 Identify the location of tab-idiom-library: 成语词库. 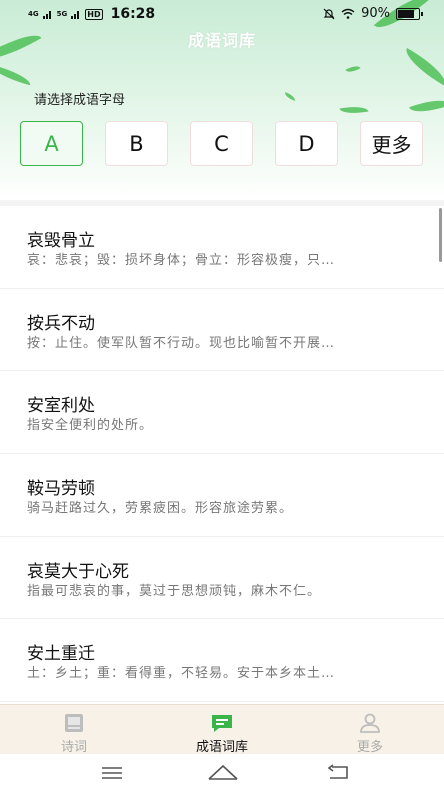
(222, 730).